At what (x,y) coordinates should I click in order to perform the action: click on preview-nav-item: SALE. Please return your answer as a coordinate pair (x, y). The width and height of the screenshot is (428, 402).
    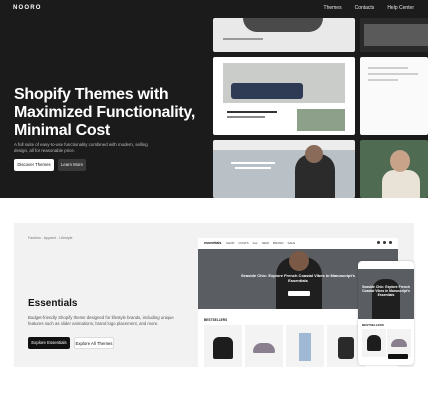
    Looking at the image, I should click on (291, 243).